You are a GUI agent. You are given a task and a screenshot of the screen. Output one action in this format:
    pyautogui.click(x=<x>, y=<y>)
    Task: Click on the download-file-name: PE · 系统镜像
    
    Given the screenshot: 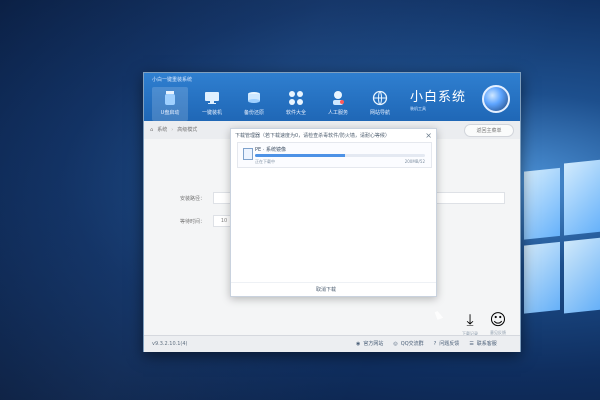 What is the action you would take?
    pyautogui.click(x=270, y=150)
    